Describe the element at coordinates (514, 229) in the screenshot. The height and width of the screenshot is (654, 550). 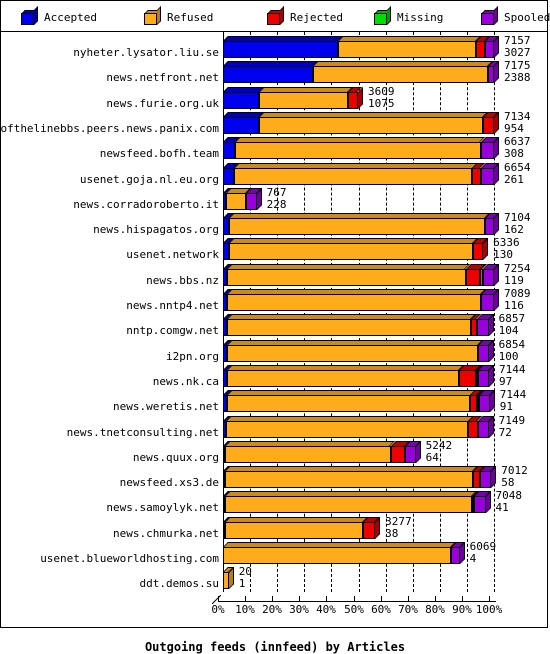
I see `bar-value-secondary: 162` at that location.